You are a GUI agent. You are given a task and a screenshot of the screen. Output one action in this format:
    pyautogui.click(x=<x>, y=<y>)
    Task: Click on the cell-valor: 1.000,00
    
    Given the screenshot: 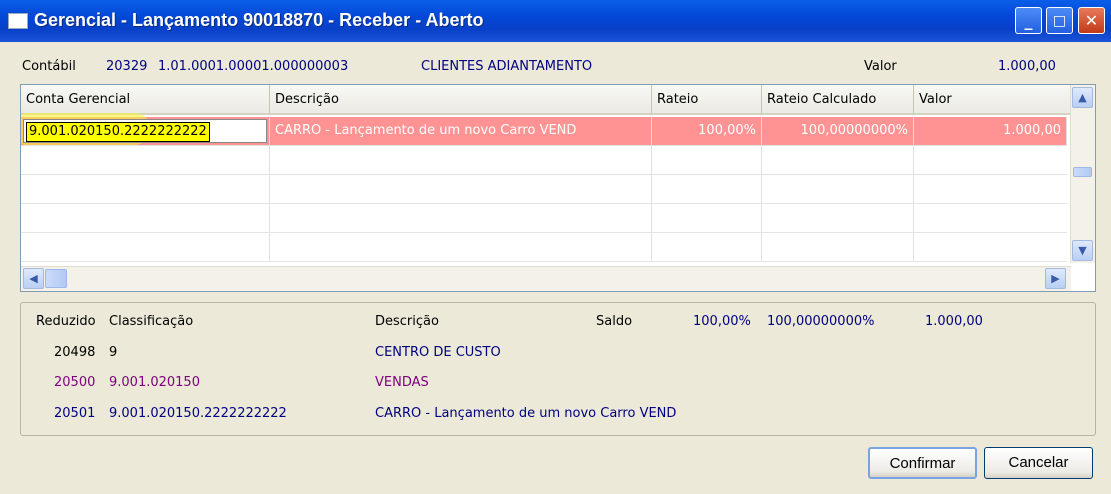 What is the action you would take?
    pyautogui.click(x=990, y=131)
    